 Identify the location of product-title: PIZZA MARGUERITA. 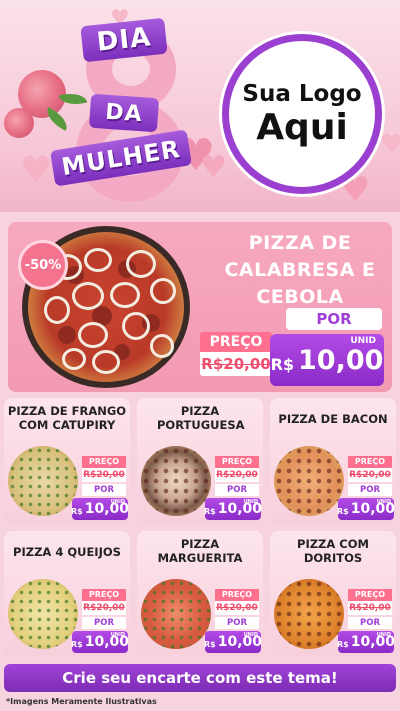
(200, 551).